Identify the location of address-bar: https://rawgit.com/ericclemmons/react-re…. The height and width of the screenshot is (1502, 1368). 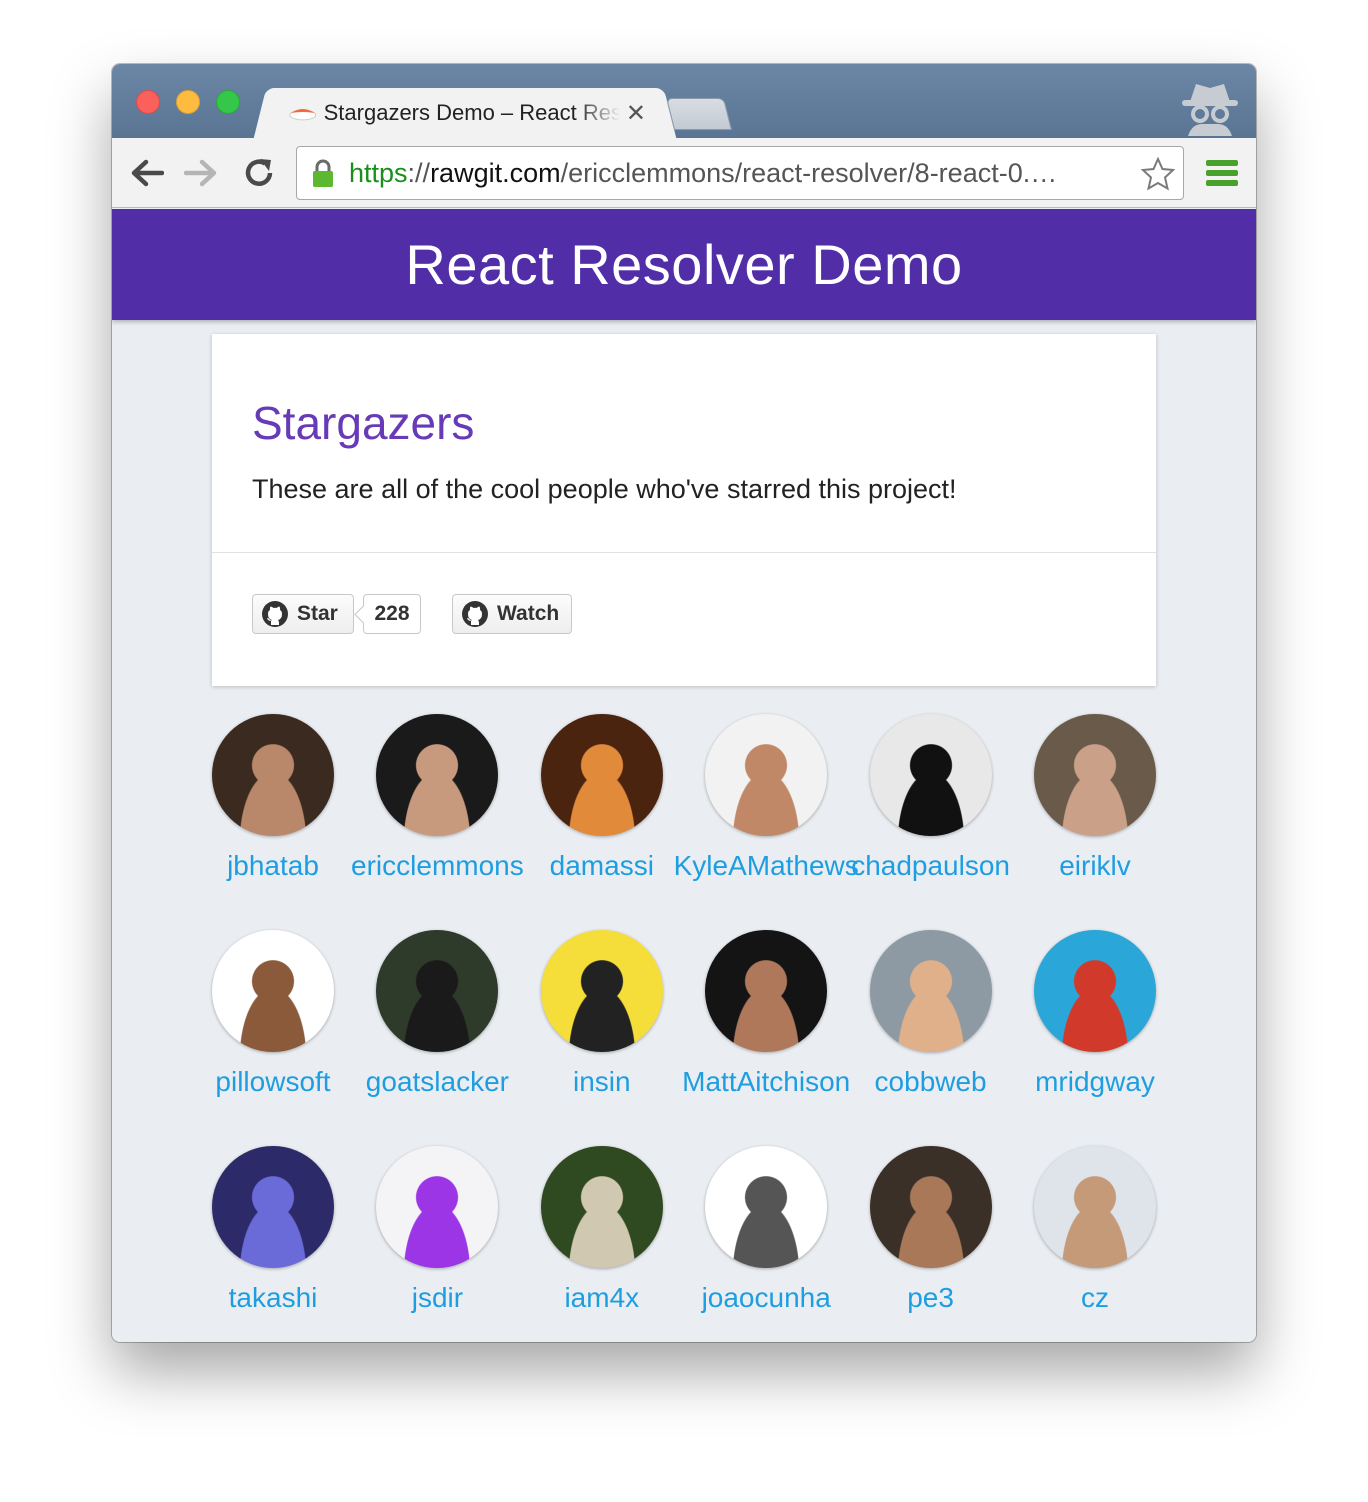
(740, 173).